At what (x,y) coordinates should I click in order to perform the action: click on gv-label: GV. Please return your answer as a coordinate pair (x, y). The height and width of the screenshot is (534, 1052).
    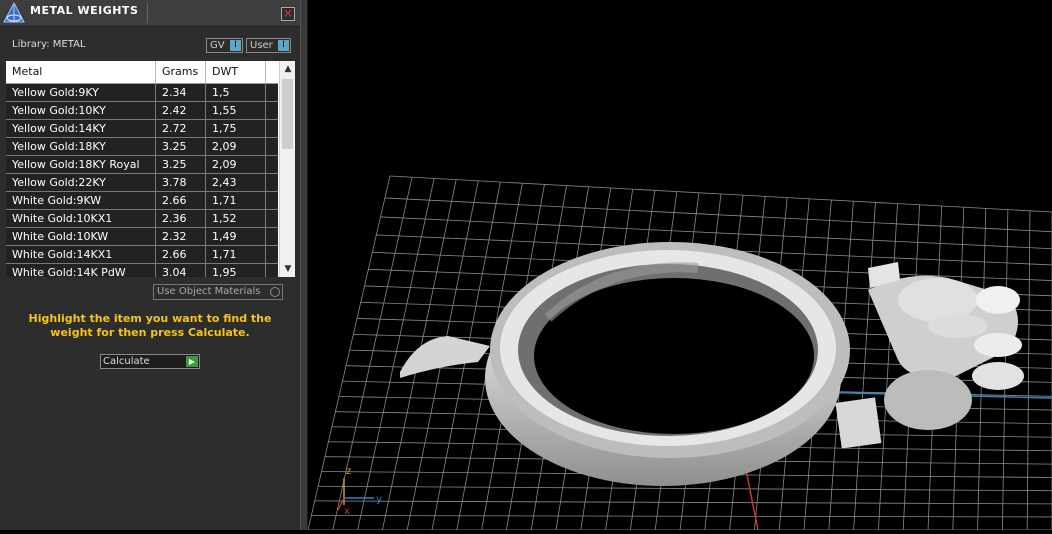
    Looking at the image, I should click on (217, 45).